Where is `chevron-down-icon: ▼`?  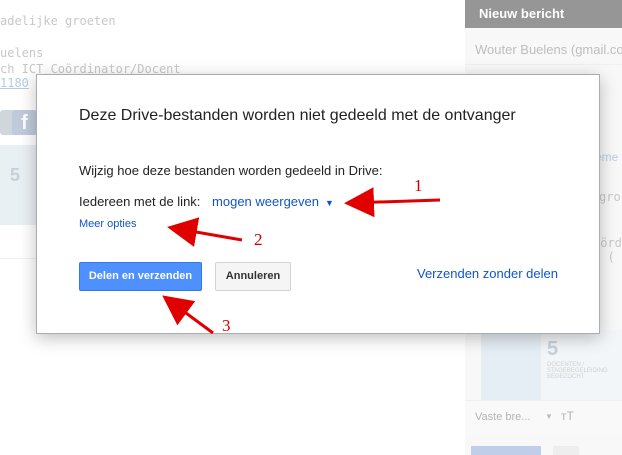 chevron-down-icon: ▼ is located at coordinates (329, 203).